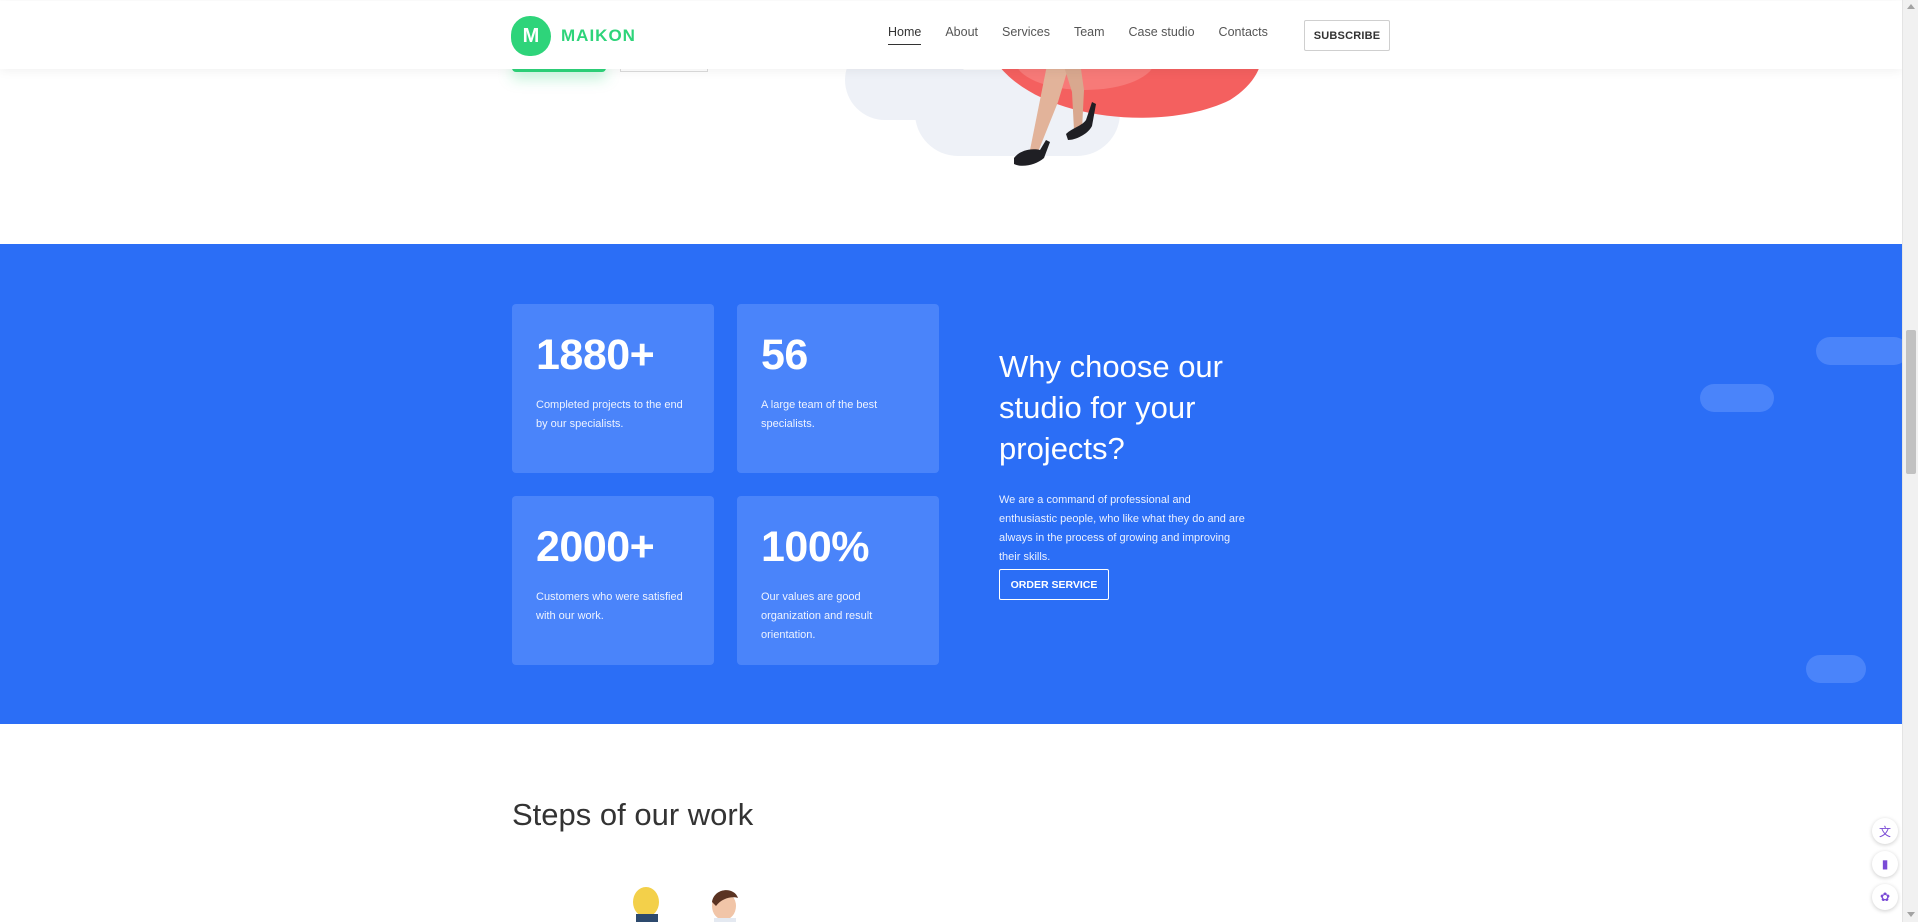 The width and height of the screenshot is (1918, 922). What do you see at coordinates (1026, 35) in the screenshot?
I see `nav-item-services: Services` at bounding box center [1026, 35].